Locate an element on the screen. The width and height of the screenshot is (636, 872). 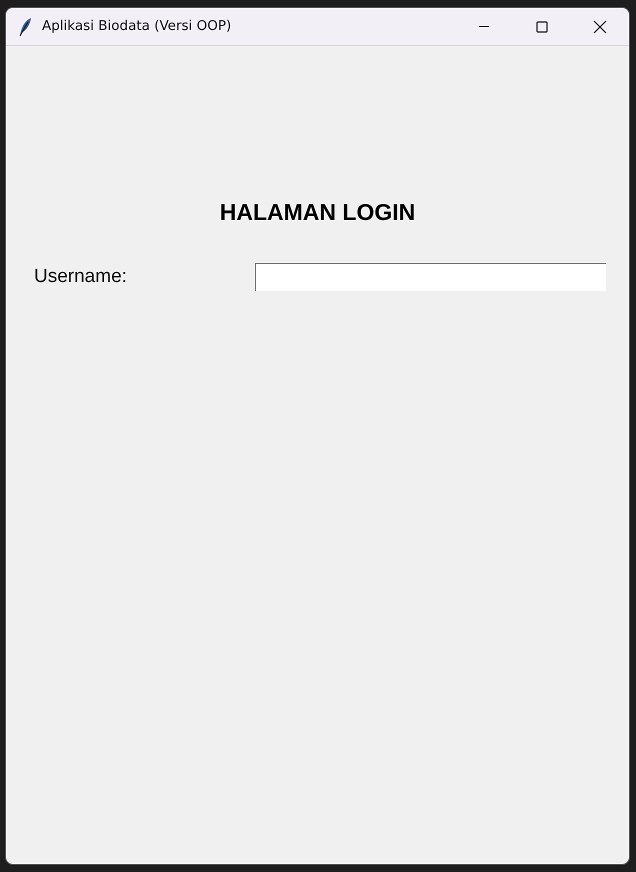
maximize-icon is located at coordinates (542, 26).